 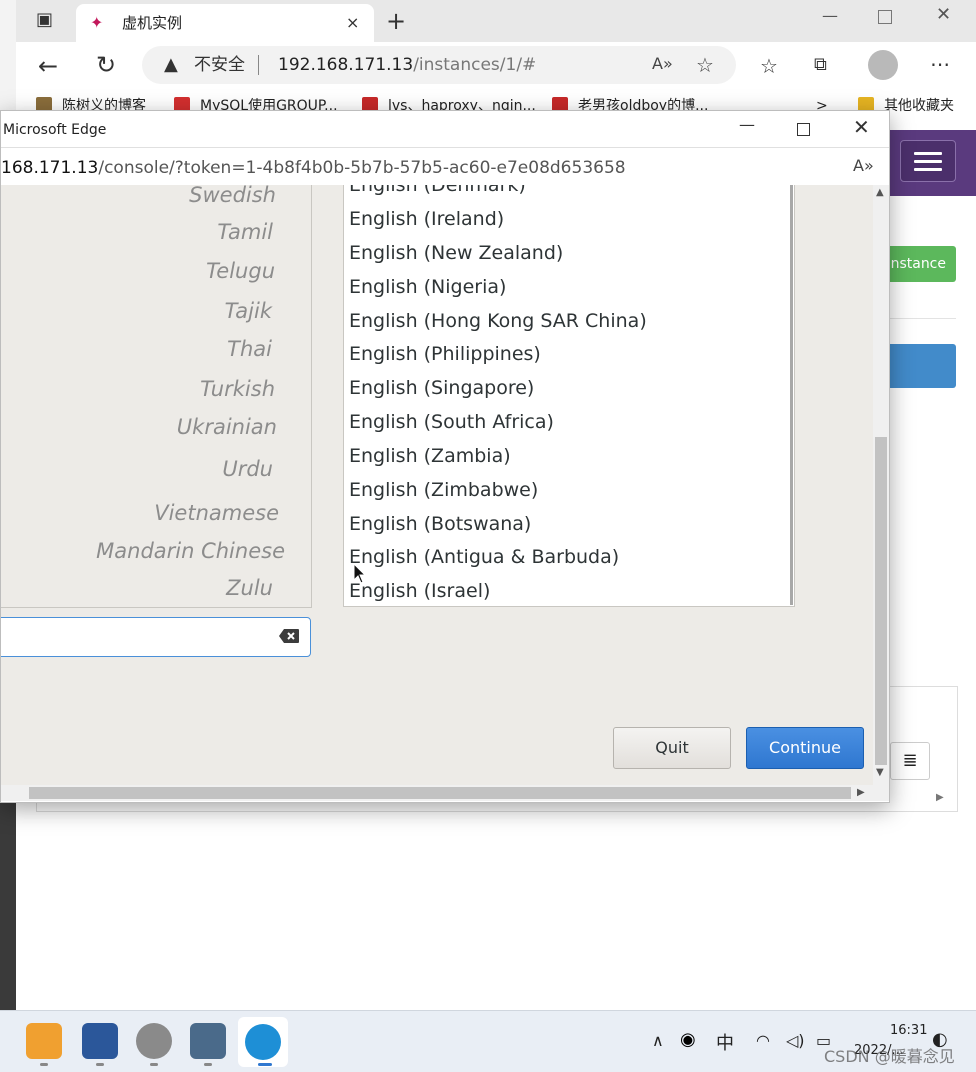 I want to click on language-item: Tamil, so click(x=245, y=232).